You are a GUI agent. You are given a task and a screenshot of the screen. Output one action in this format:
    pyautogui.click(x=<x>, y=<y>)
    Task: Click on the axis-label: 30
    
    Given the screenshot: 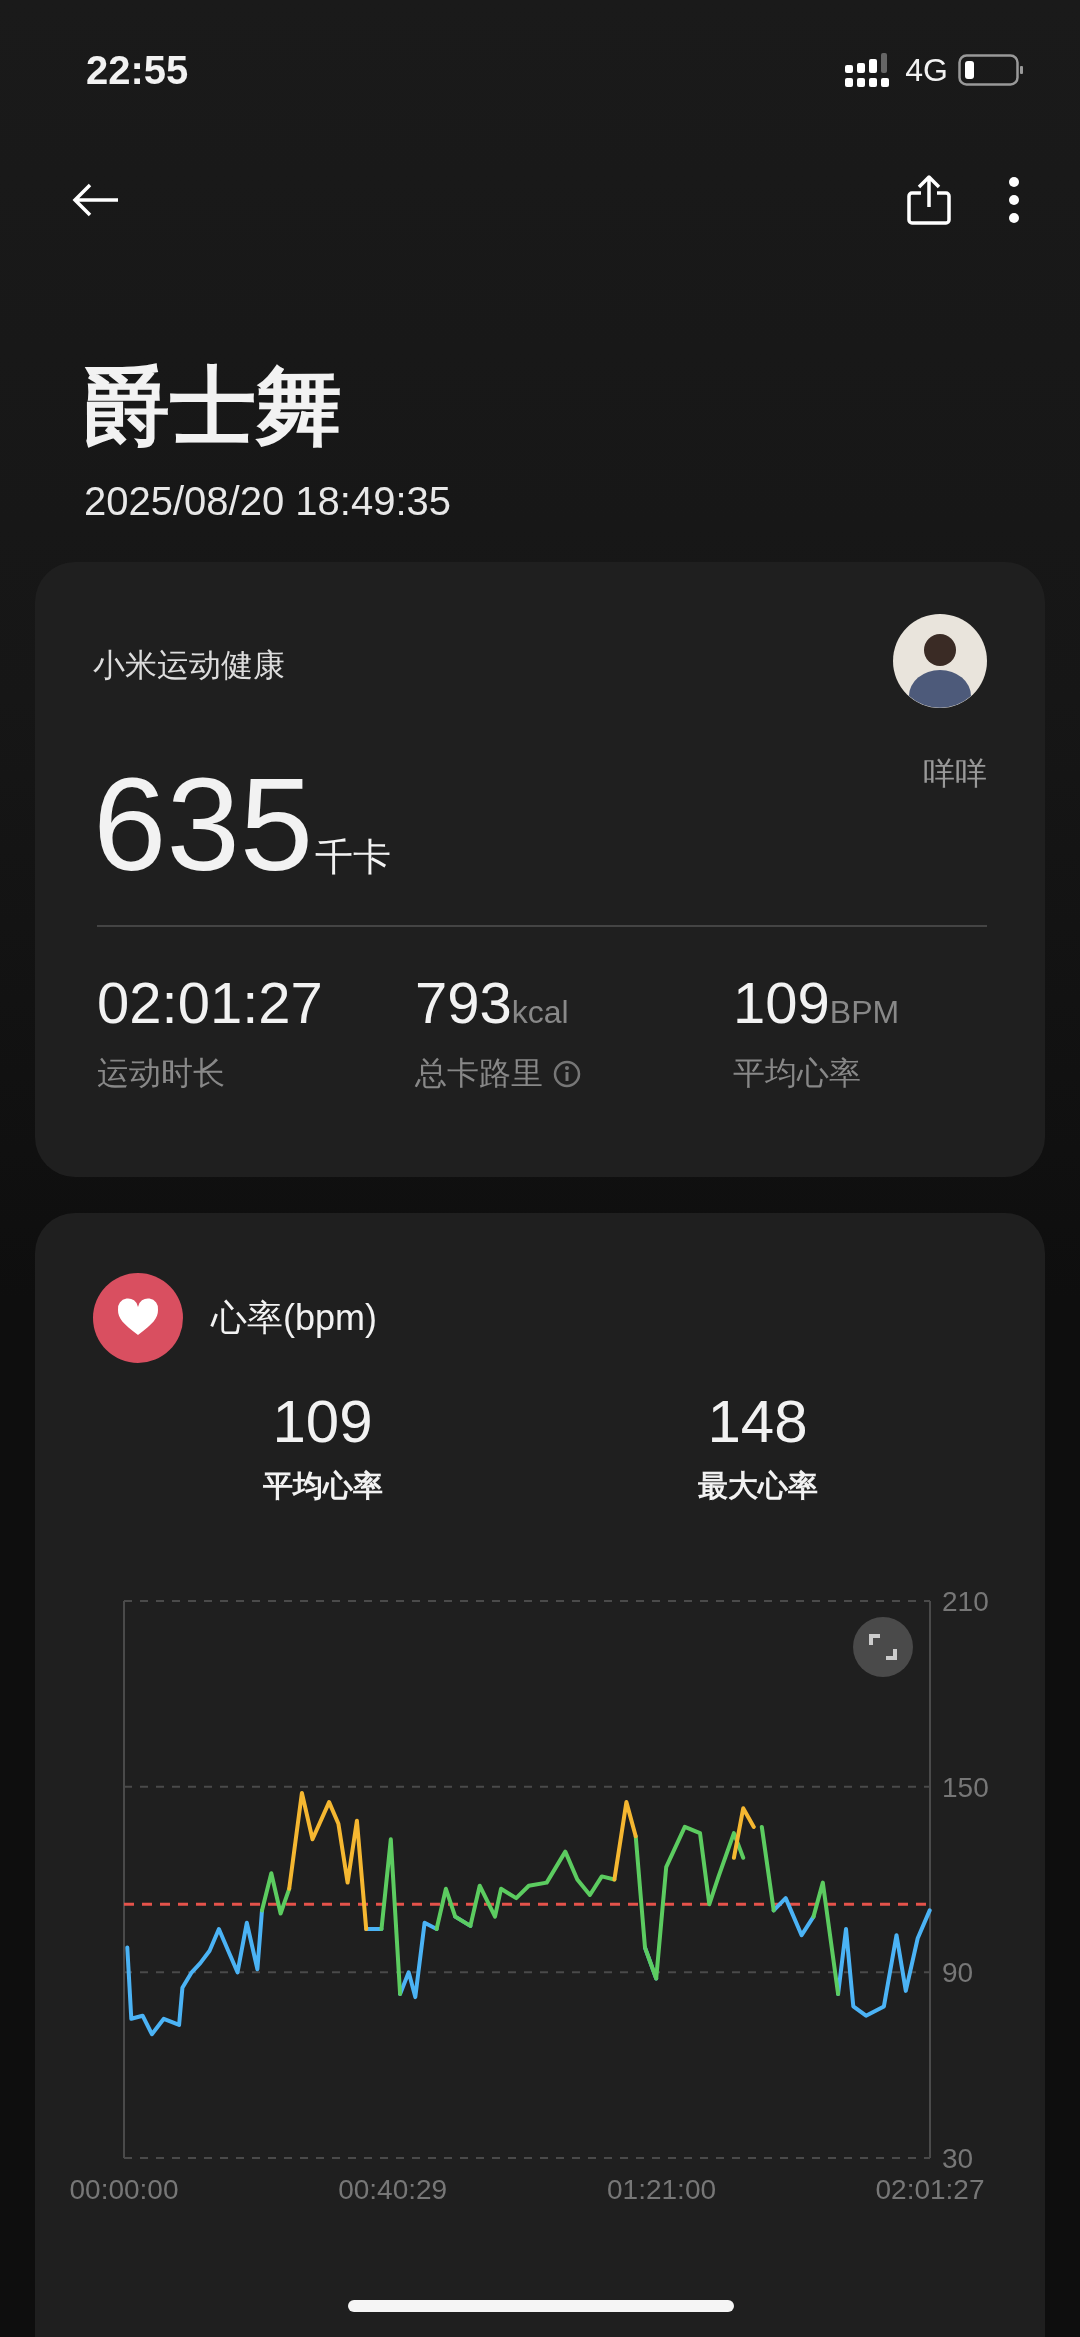 What is the action you would take?
    pyautogui.click(x=958, y=2158)
    